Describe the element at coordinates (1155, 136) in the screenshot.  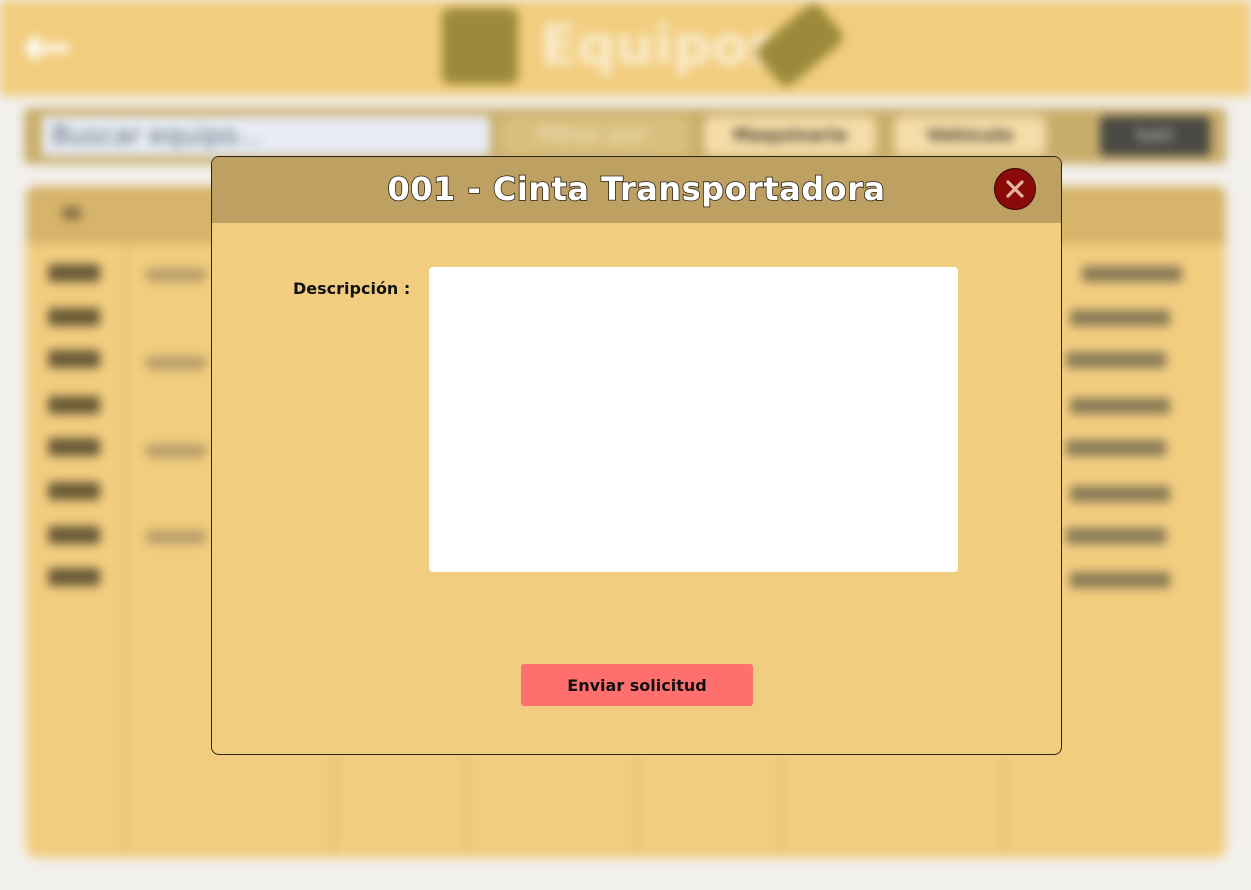
I see `exit-button: Salir` at that location.